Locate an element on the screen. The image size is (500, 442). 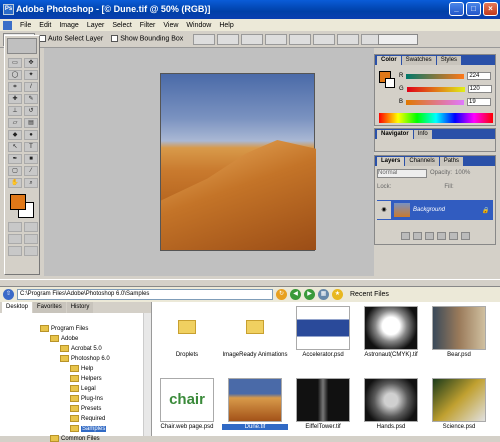
file-thumbnail-item: Accelerator.psd is located at coordinates (323, 332).